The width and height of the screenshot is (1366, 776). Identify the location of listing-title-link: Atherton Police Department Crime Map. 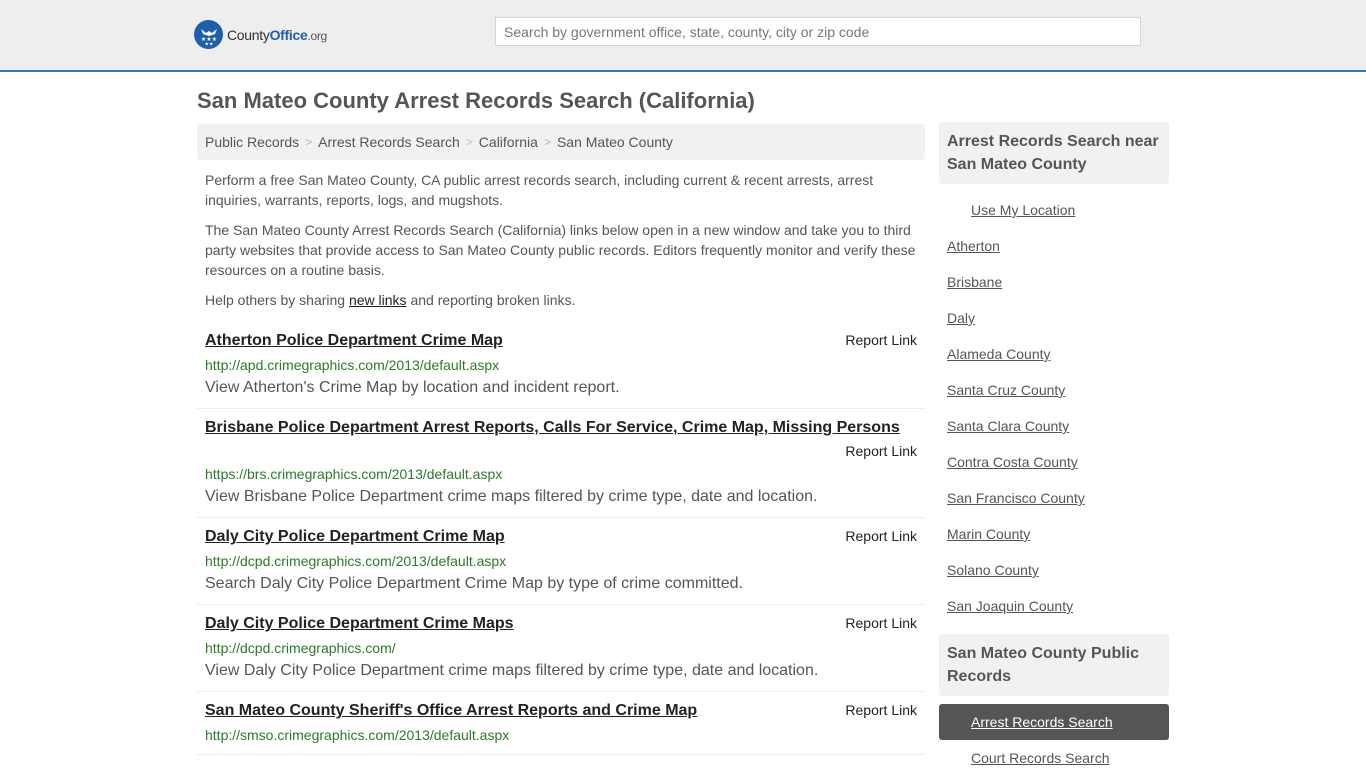
(354, 341).